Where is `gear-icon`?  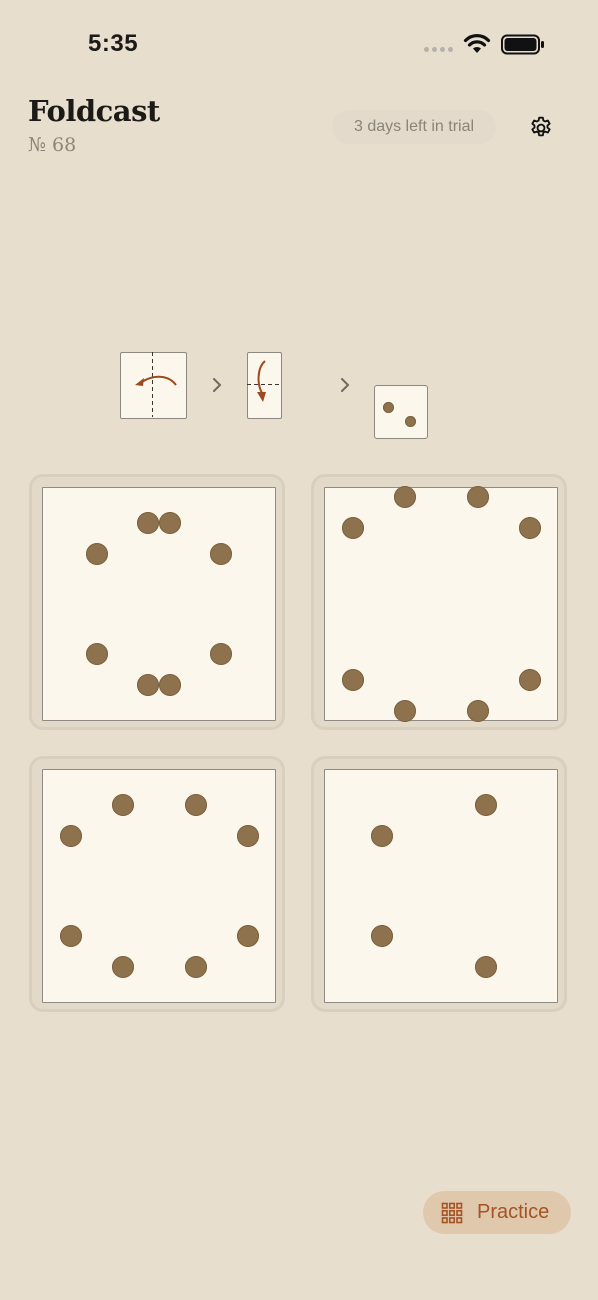
gear-icon is located at coordinates (541, 126).